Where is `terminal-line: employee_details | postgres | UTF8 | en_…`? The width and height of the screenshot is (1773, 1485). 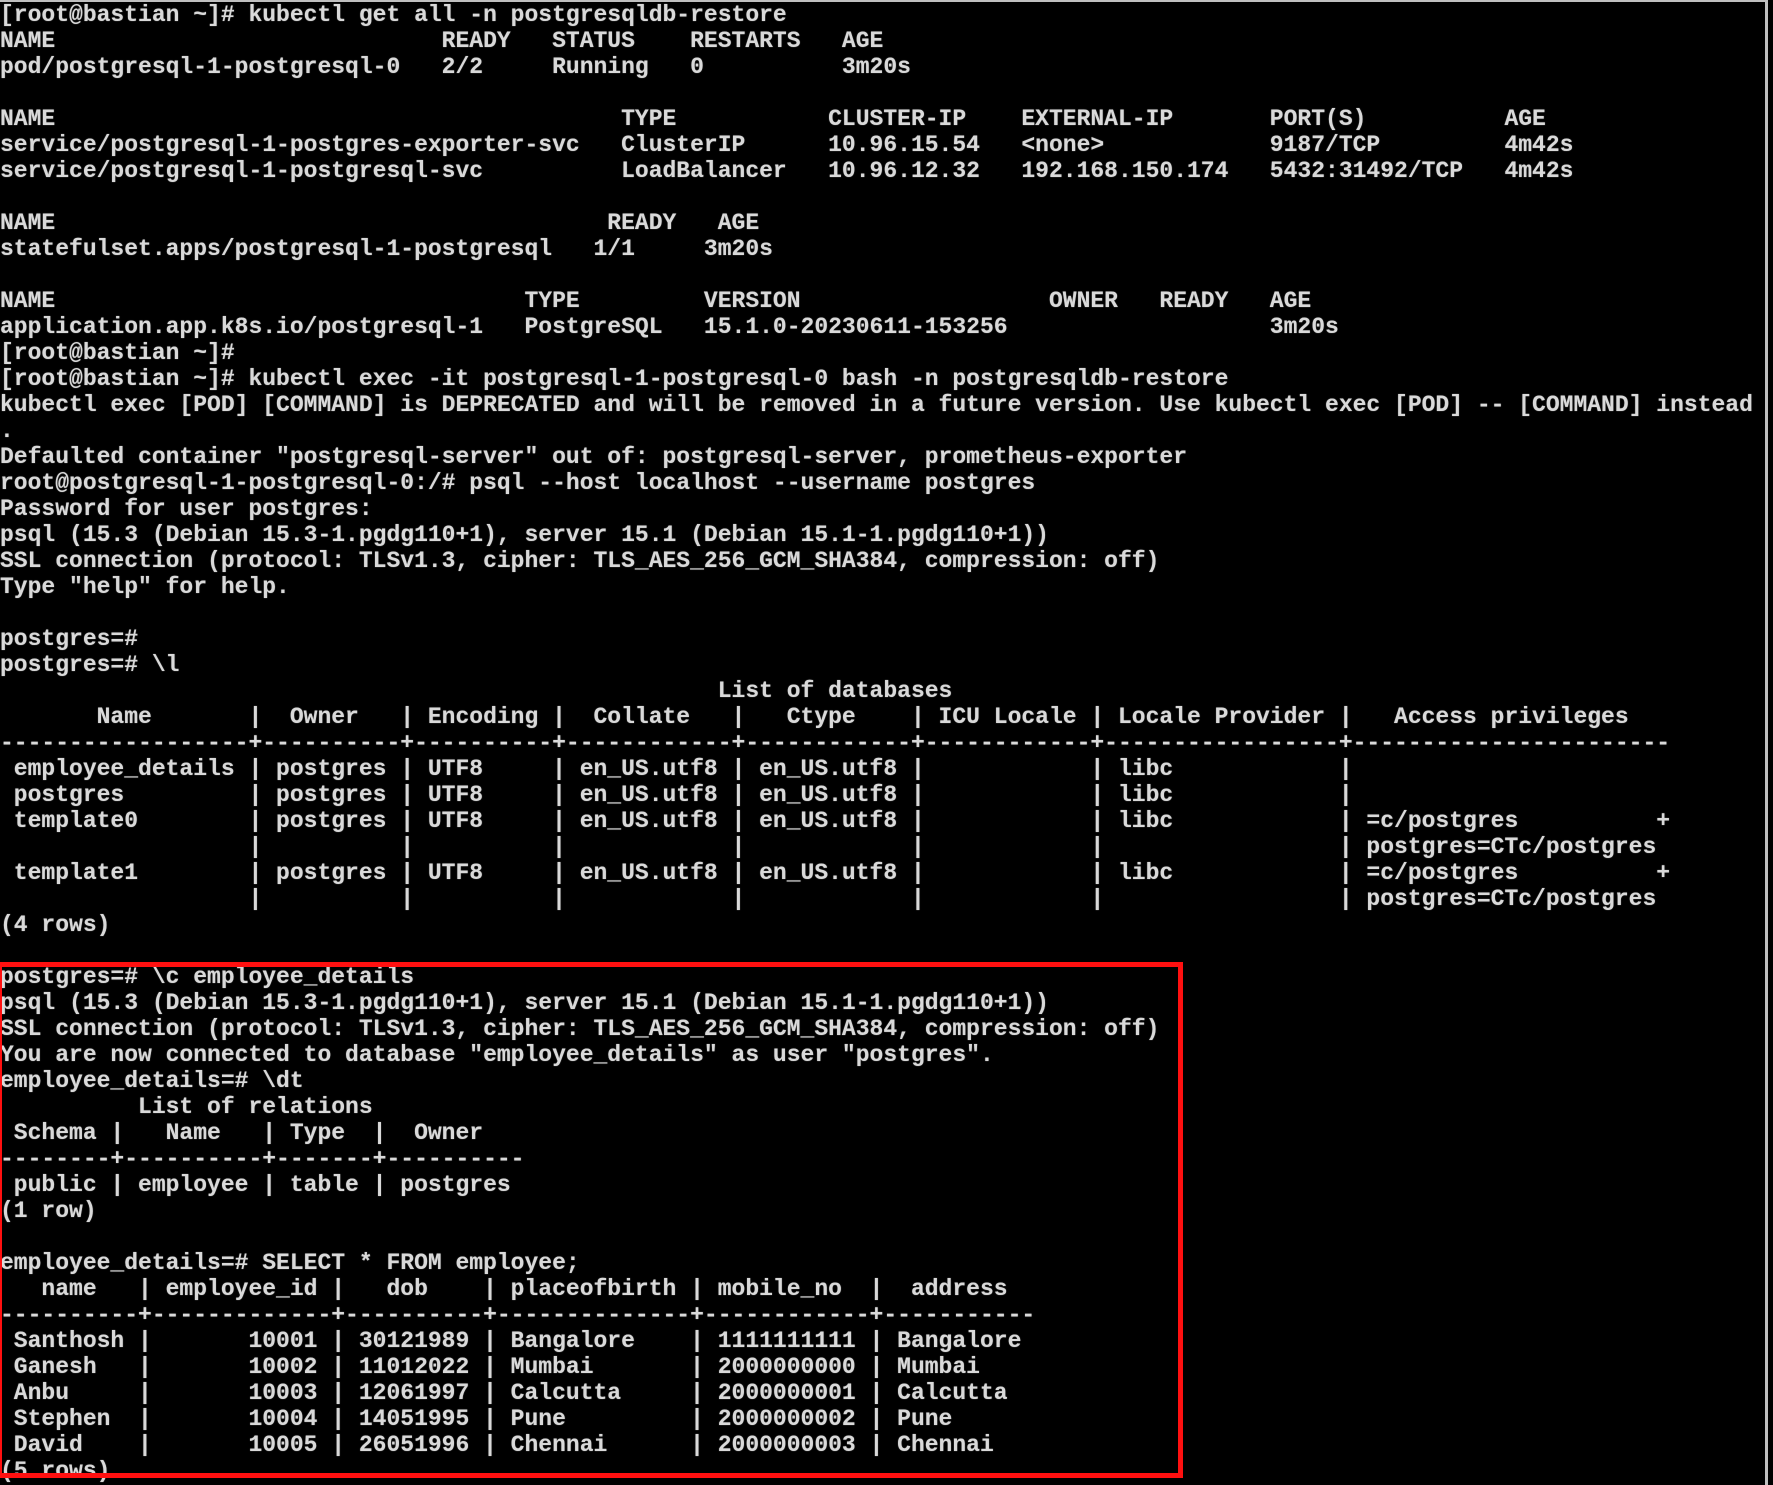 terminal-line: employee_details | postgres | UTF8 | en_… is located at coordinates (676, 769).